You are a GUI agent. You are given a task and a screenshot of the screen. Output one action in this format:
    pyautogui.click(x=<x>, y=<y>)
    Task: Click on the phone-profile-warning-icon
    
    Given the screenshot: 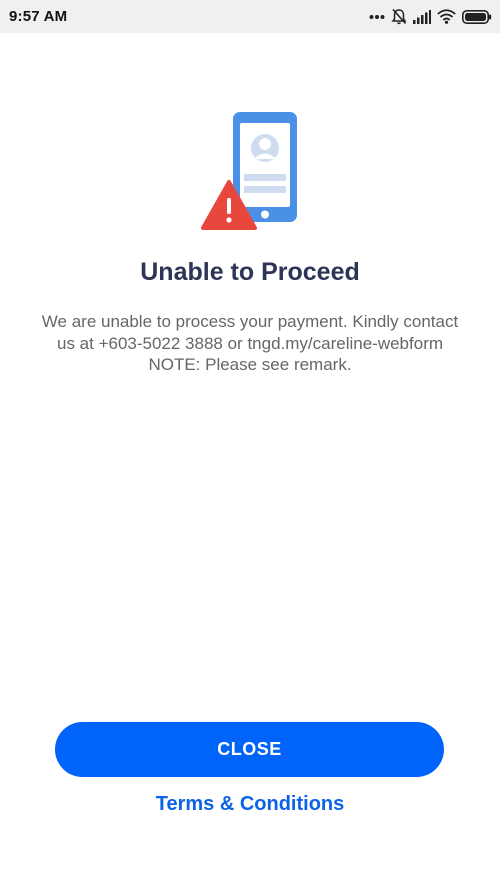 What is the action you would take?
    pyautogui.click(x=250, y=171)
    